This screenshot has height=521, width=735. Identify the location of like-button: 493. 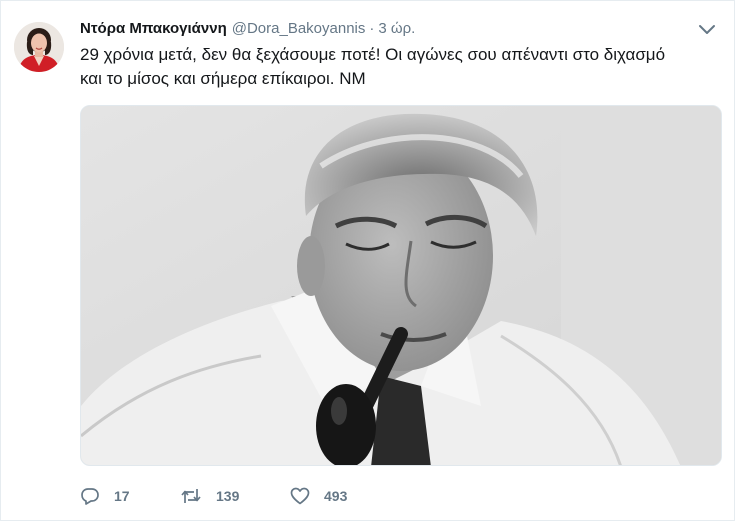
(345, 496).